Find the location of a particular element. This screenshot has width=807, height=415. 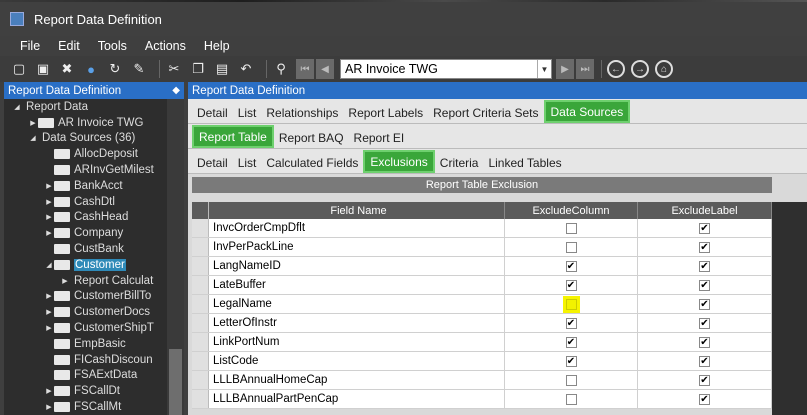

tree-node: ▶ CustomerBillTo is located at coordinates (94, 297).